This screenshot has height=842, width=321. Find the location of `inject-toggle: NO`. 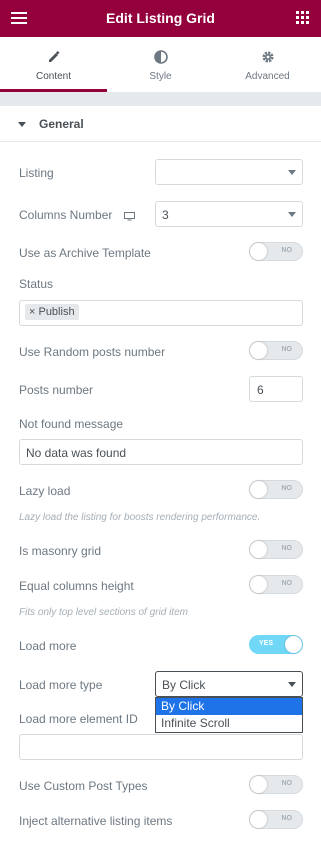

inject-toggle: NO is located at coordinates (276, 819).